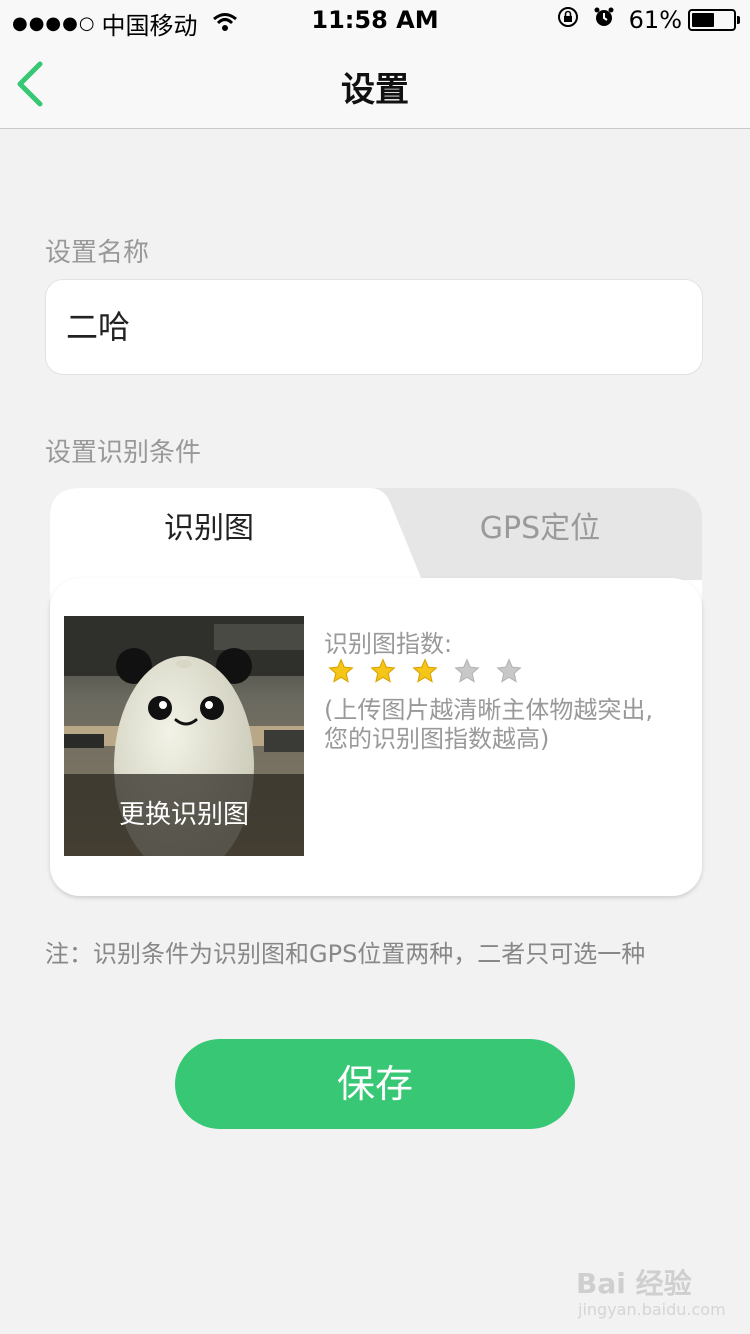 The width and height of the screenshot is (750, 1334). What do you see at coordinates (345, 954) in the screenshot?
I see `condition-note: 注：识别条件为识别图和GPS位置两种，二者只可选一种` at bounding box center [345, 954].